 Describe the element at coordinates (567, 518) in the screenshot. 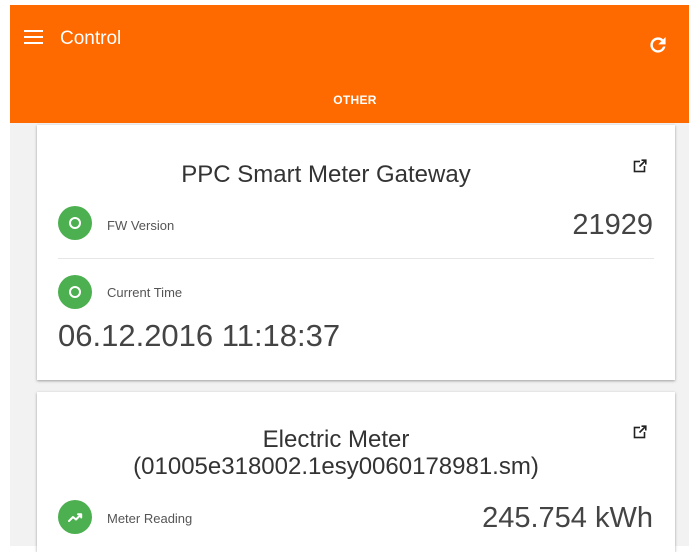

I see `meter-reading-value: 245.754 kWh` at that location.